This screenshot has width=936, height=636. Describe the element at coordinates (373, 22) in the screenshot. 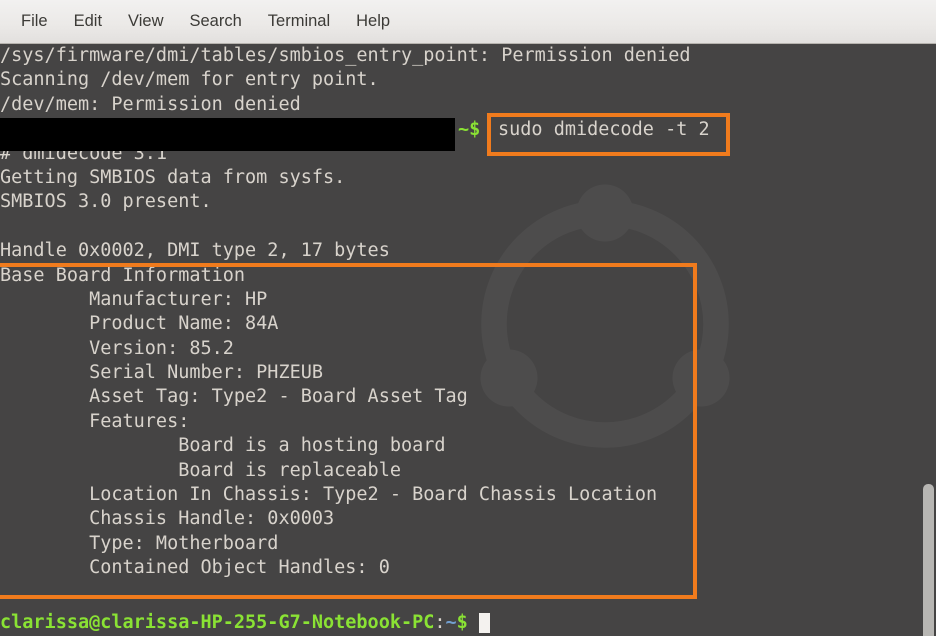

I see `menu-help: Help` at that location.